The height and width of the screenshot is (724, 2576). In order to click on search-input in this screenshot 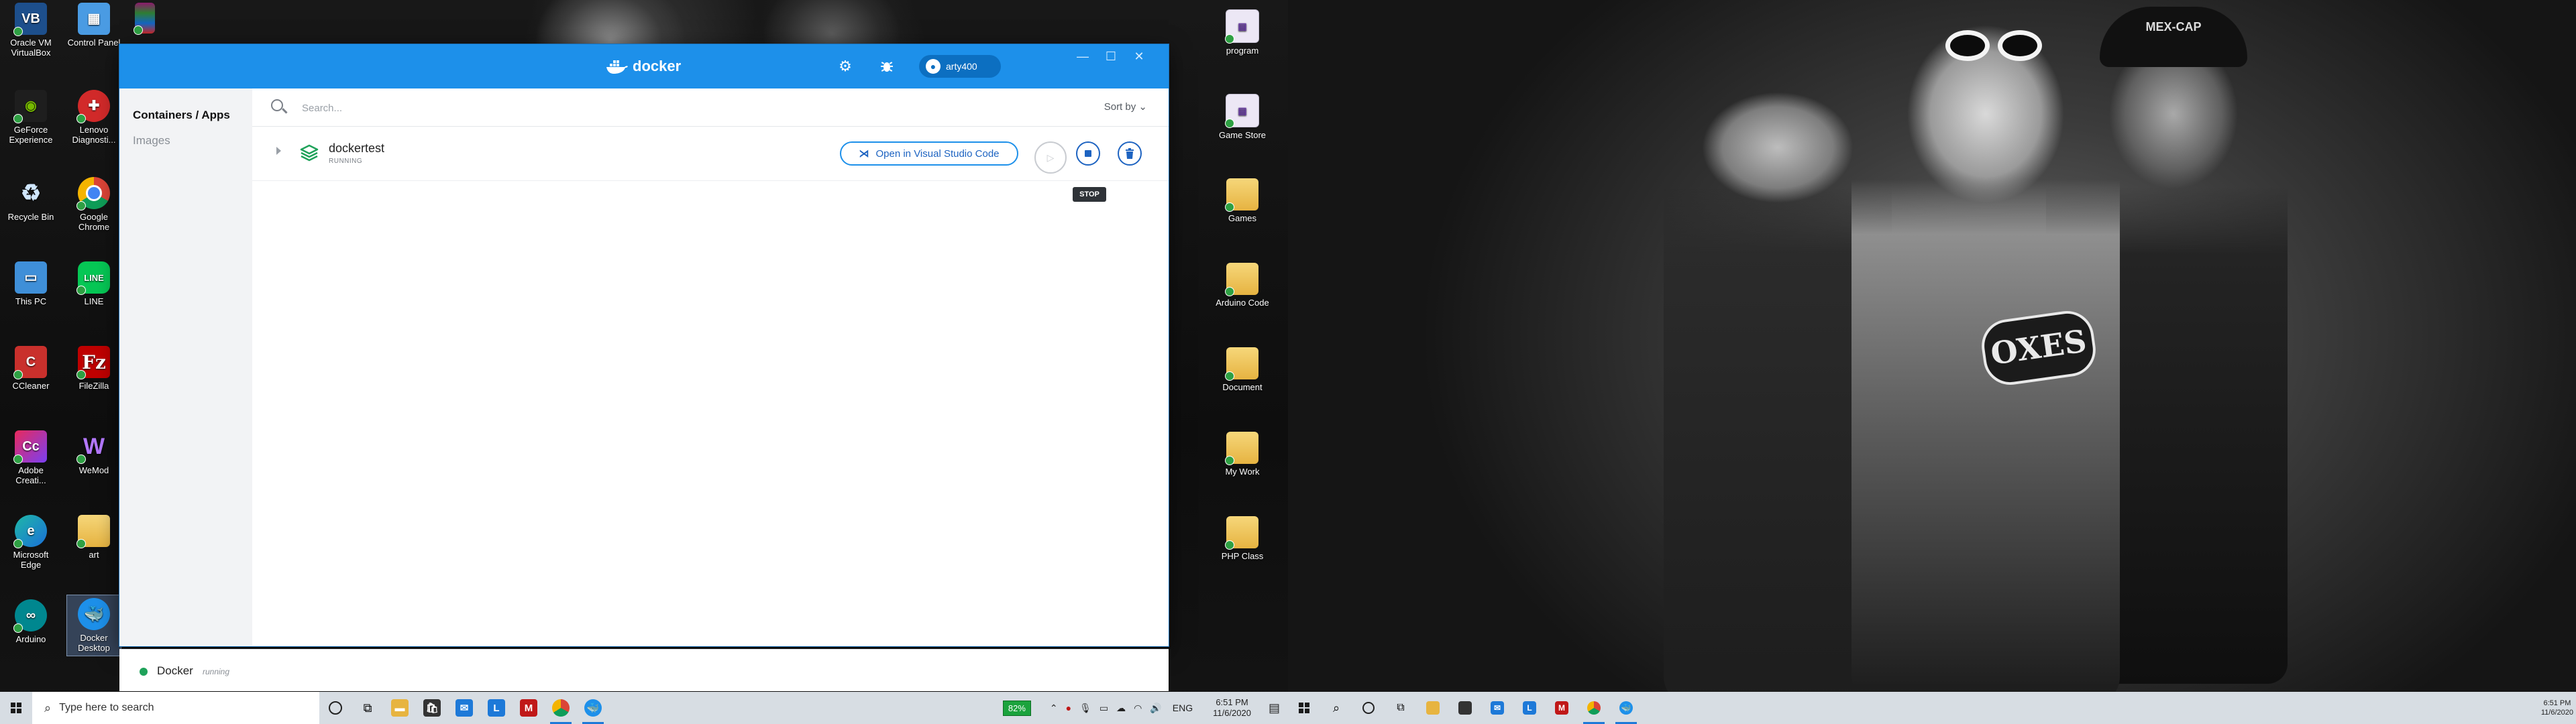, I will do `click(604, 108)`.